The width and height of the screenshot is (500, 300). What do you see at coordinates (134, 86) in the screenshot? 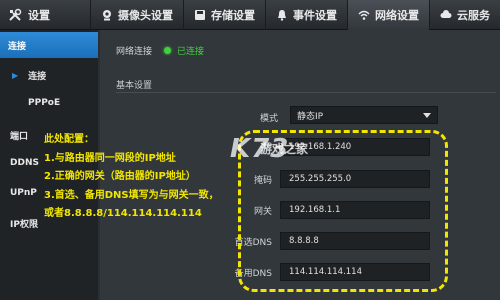
I see `section-title: 基本设置` at bounding box center [134, 86].